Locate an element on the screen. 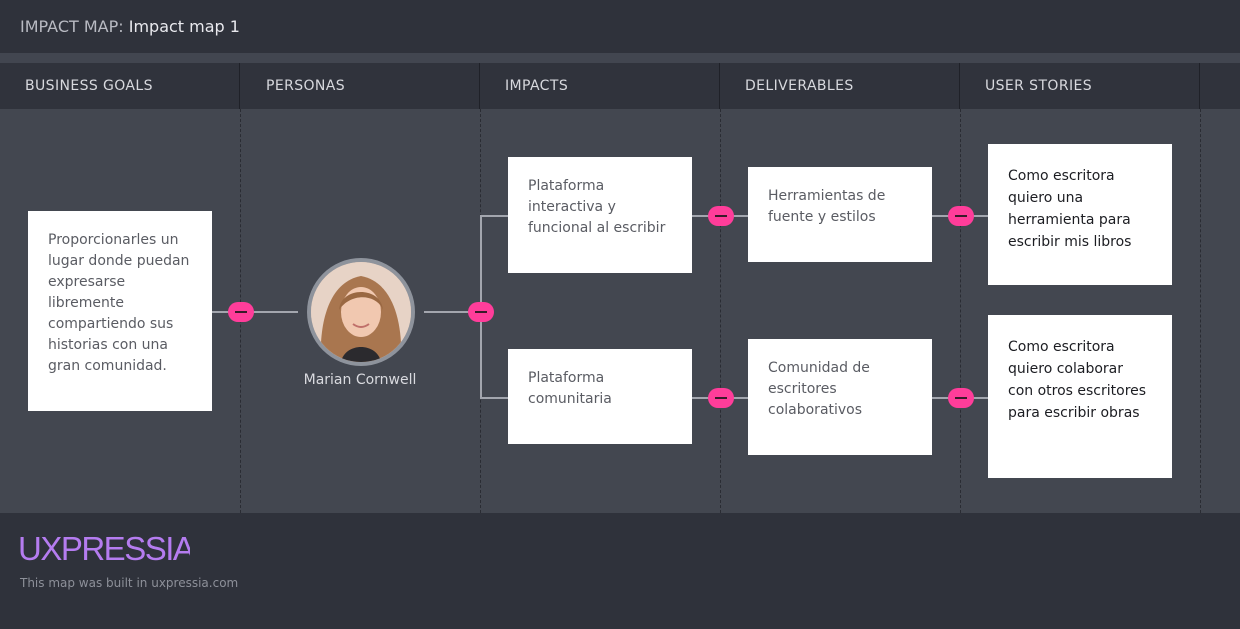 Image resolution: width=1240 pixels, height=629 pixels. deliverable-text: Herramientas de fuente y estilos is located at coordinates (827, 206).